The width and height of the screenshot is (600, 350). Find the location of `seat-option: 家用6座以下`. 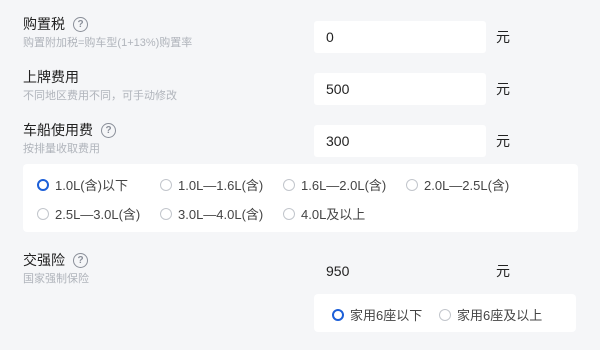

seat-option: 家用6座以下 is located at coordinates (377, 314).